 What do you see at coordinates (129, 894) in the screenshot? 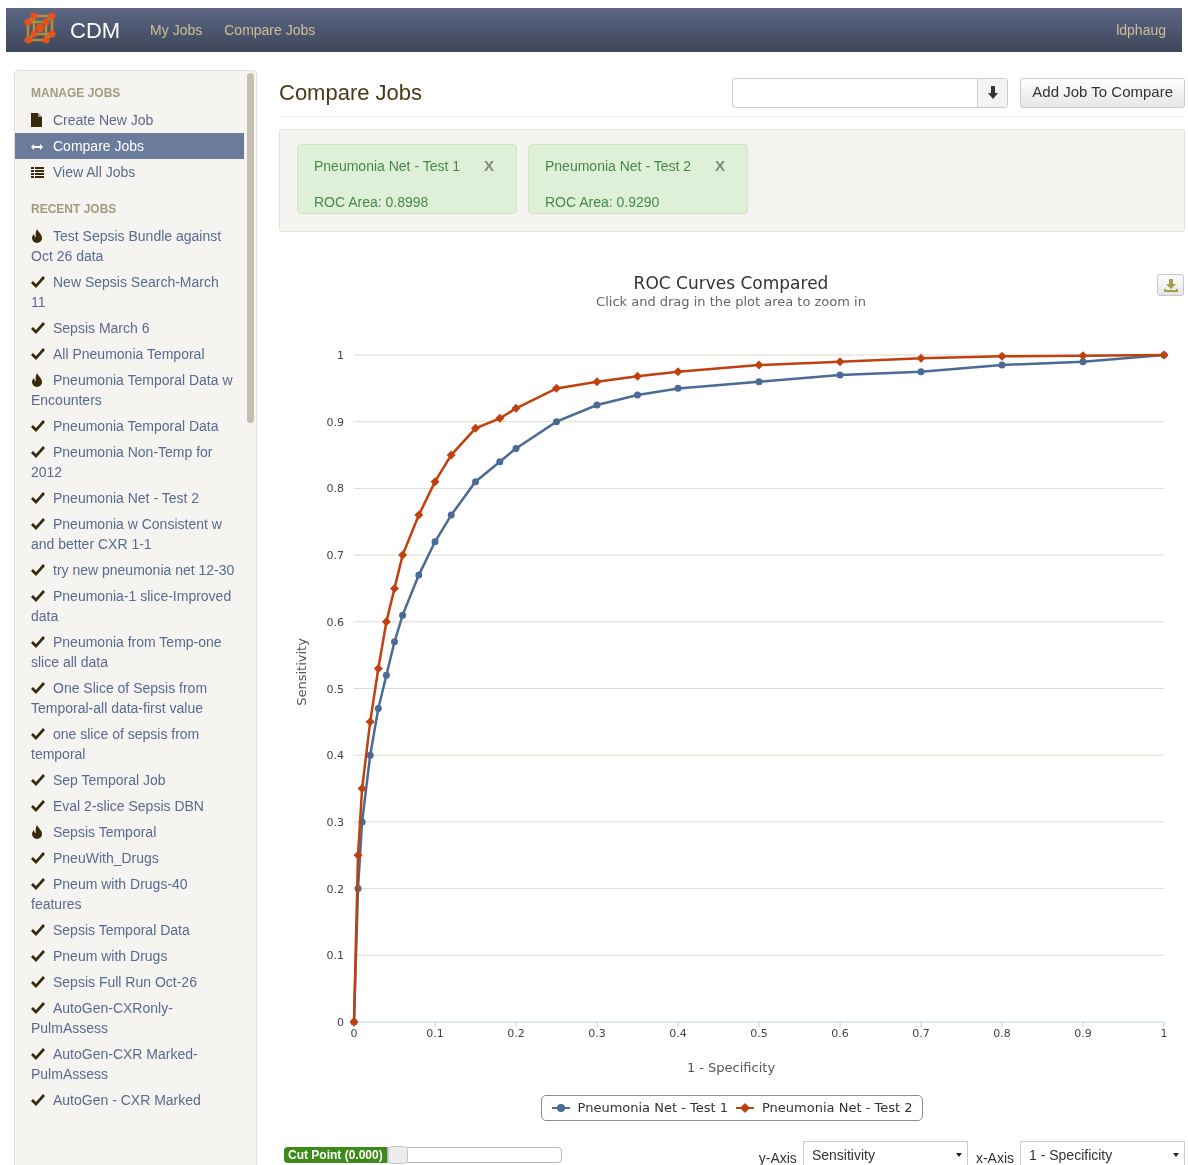
I see `sidebar-item: Pneum with Drugs-40 features` at bounding box center [129, 894].